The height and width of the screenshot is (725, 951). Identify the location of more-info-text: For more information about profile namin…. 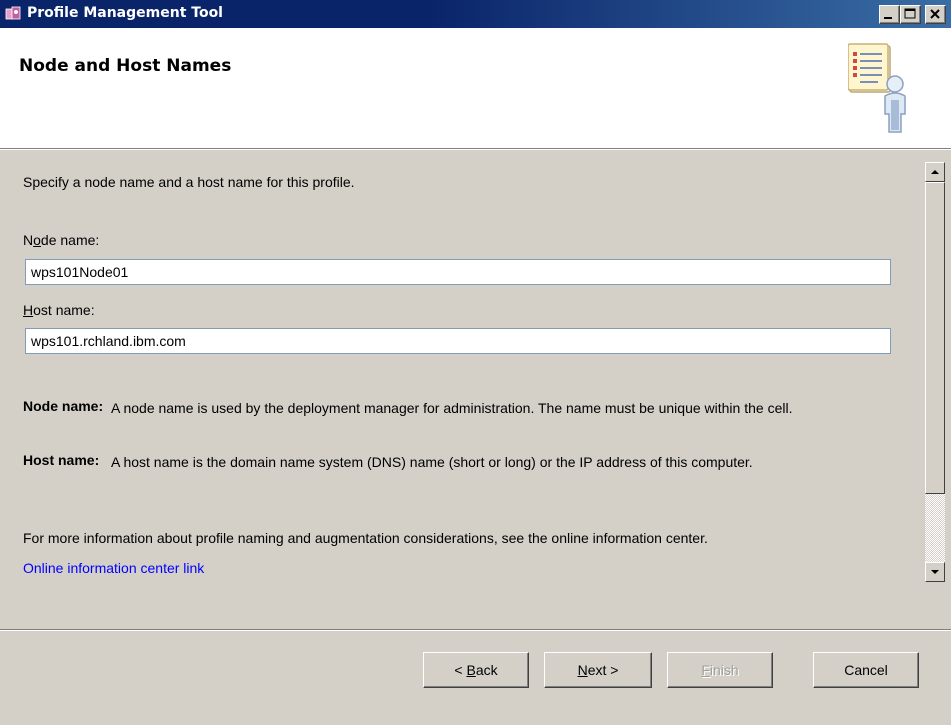
(365, 538).